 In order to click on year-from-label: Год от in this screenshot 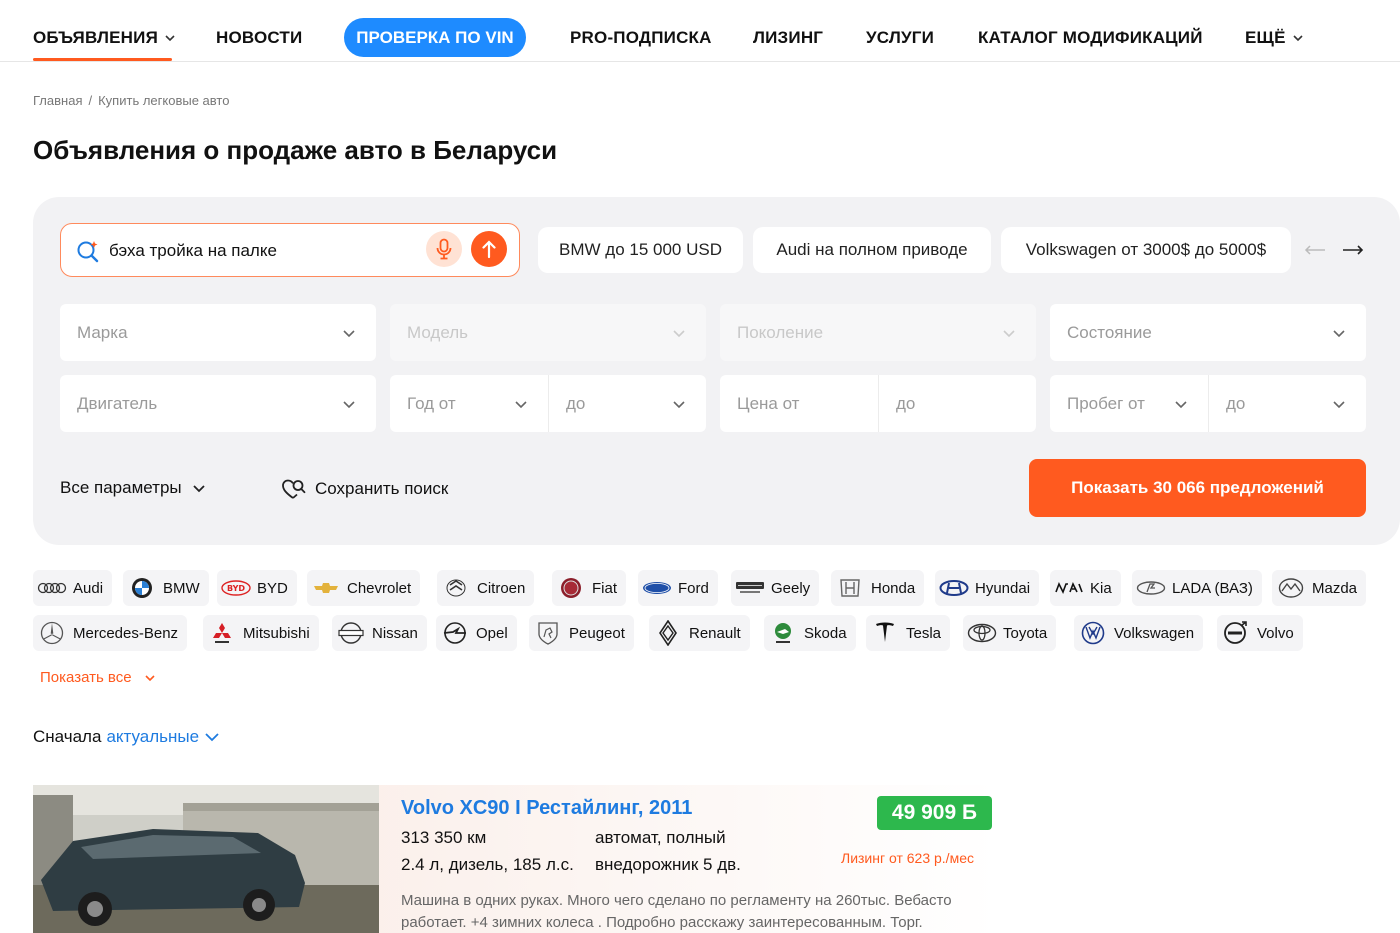, I will do `click(431, 403)`.